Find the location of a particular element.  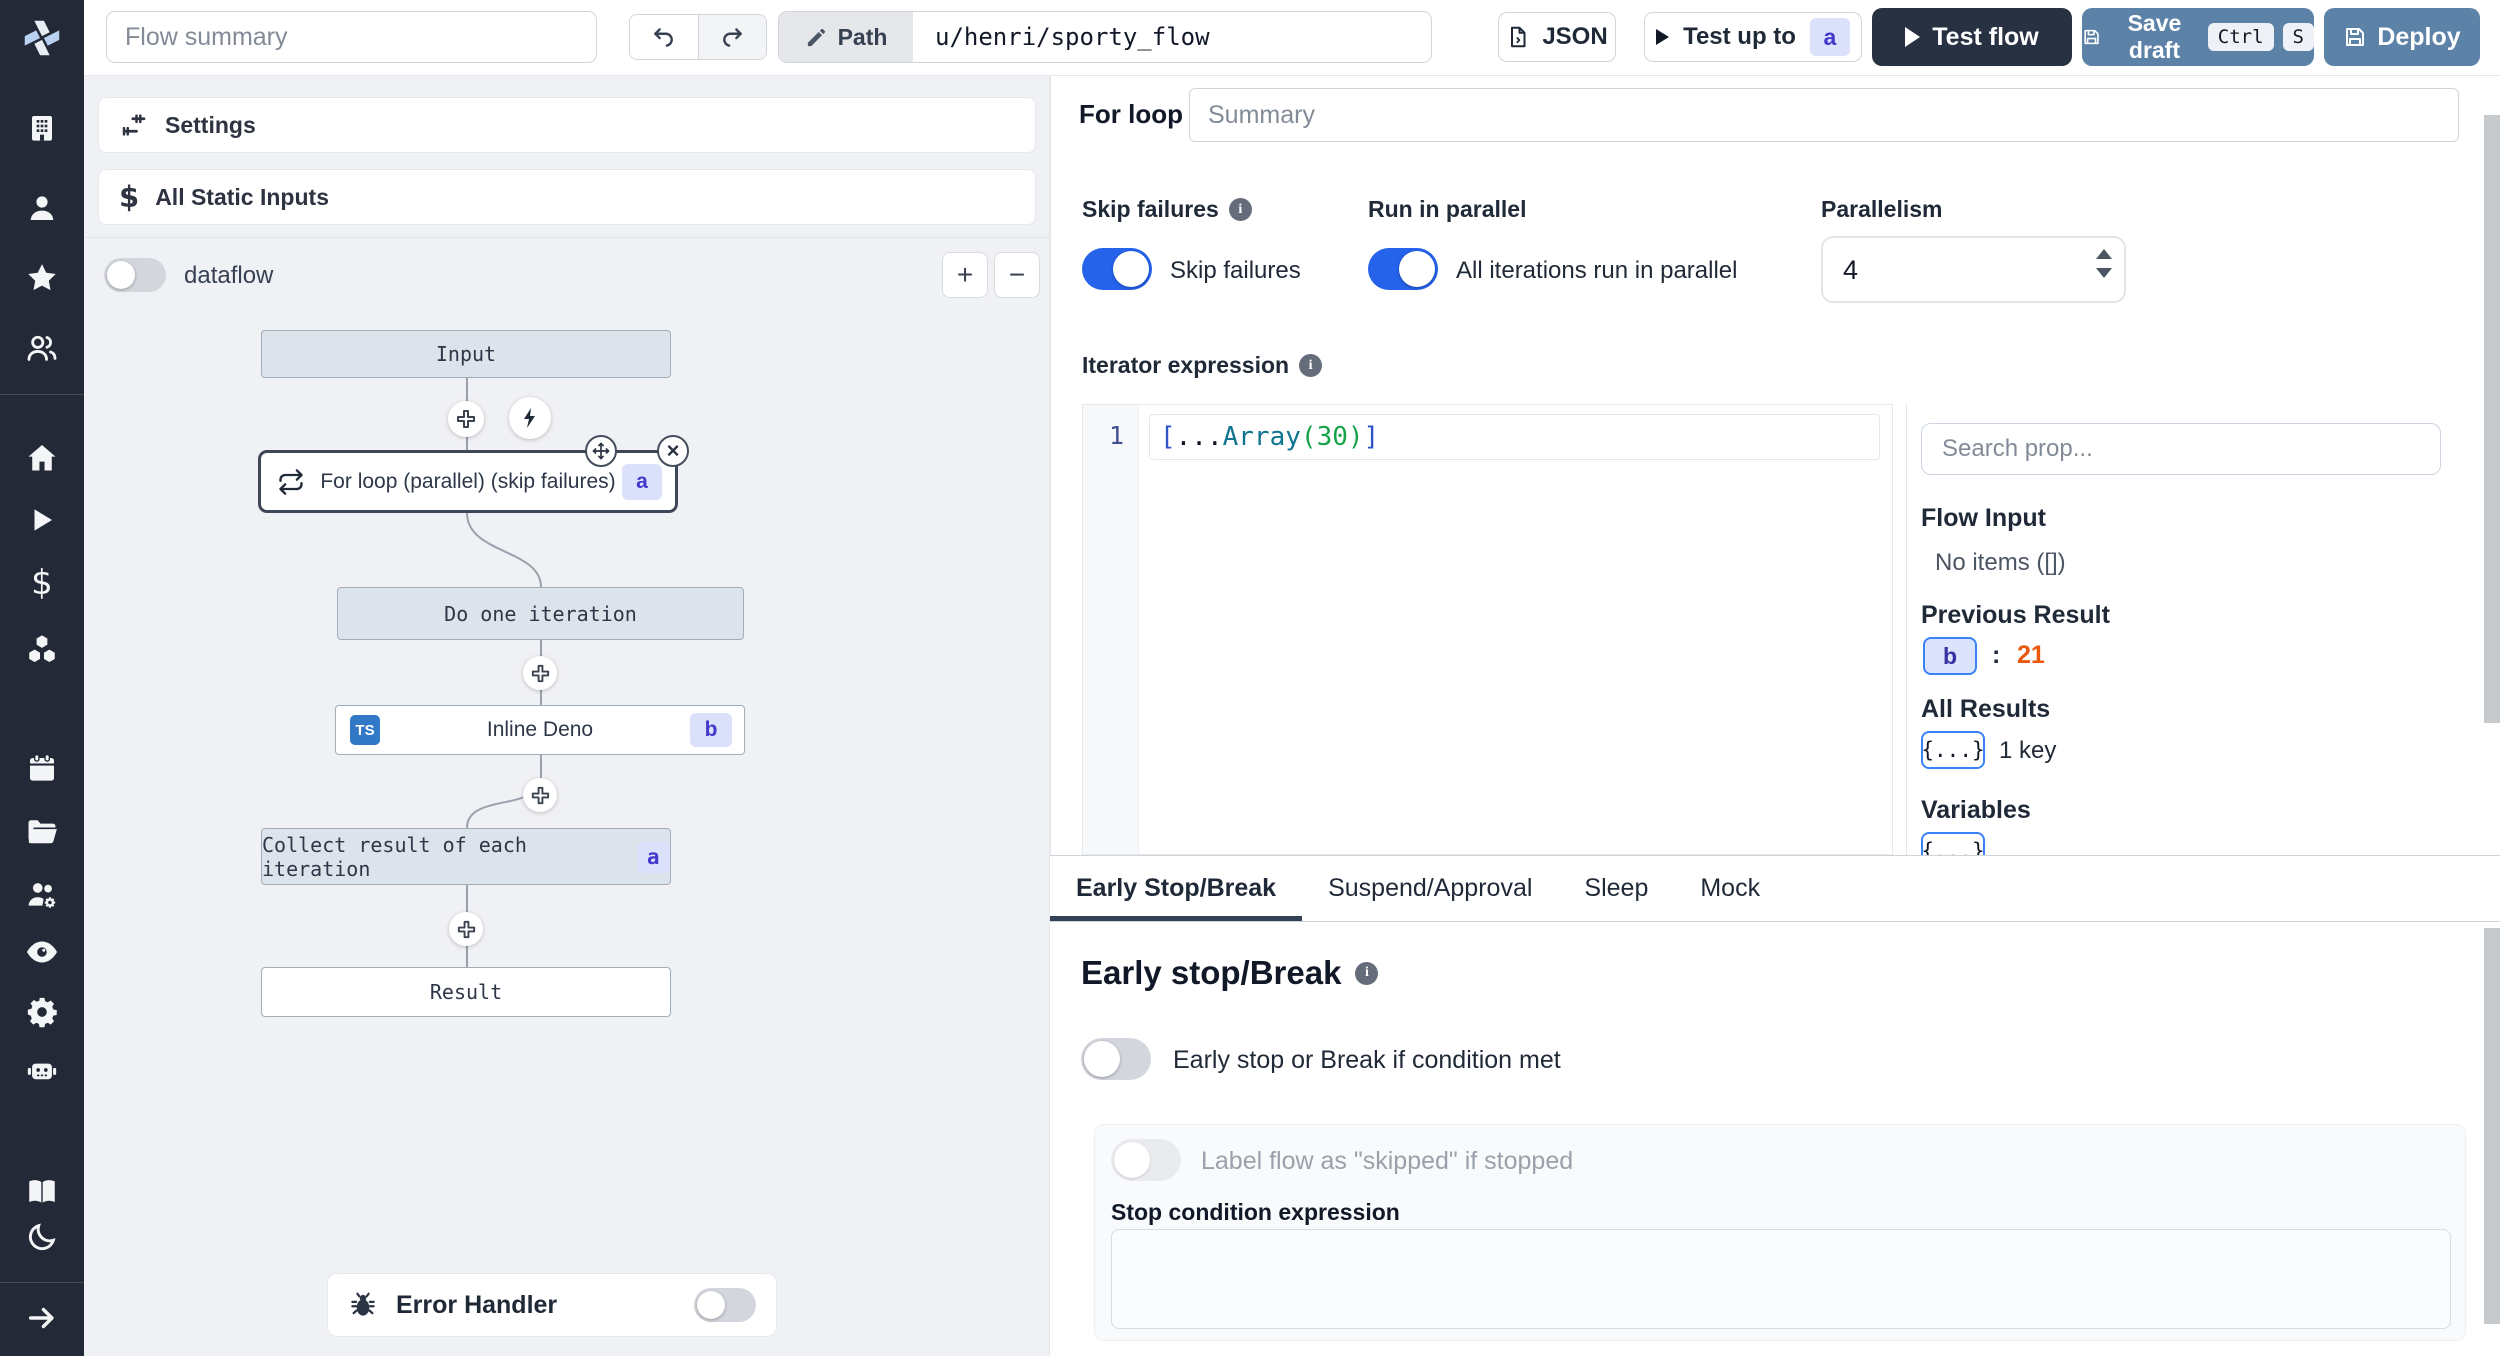

sidebar-item-settings is located at coordinates (42, 1012).